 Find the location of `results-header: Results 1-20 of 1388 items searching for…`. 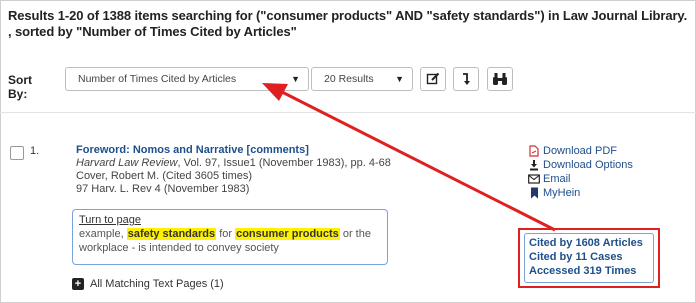

results-header: Results 1-20 of 1388 items searching for… is located at coordinates (348, 23).